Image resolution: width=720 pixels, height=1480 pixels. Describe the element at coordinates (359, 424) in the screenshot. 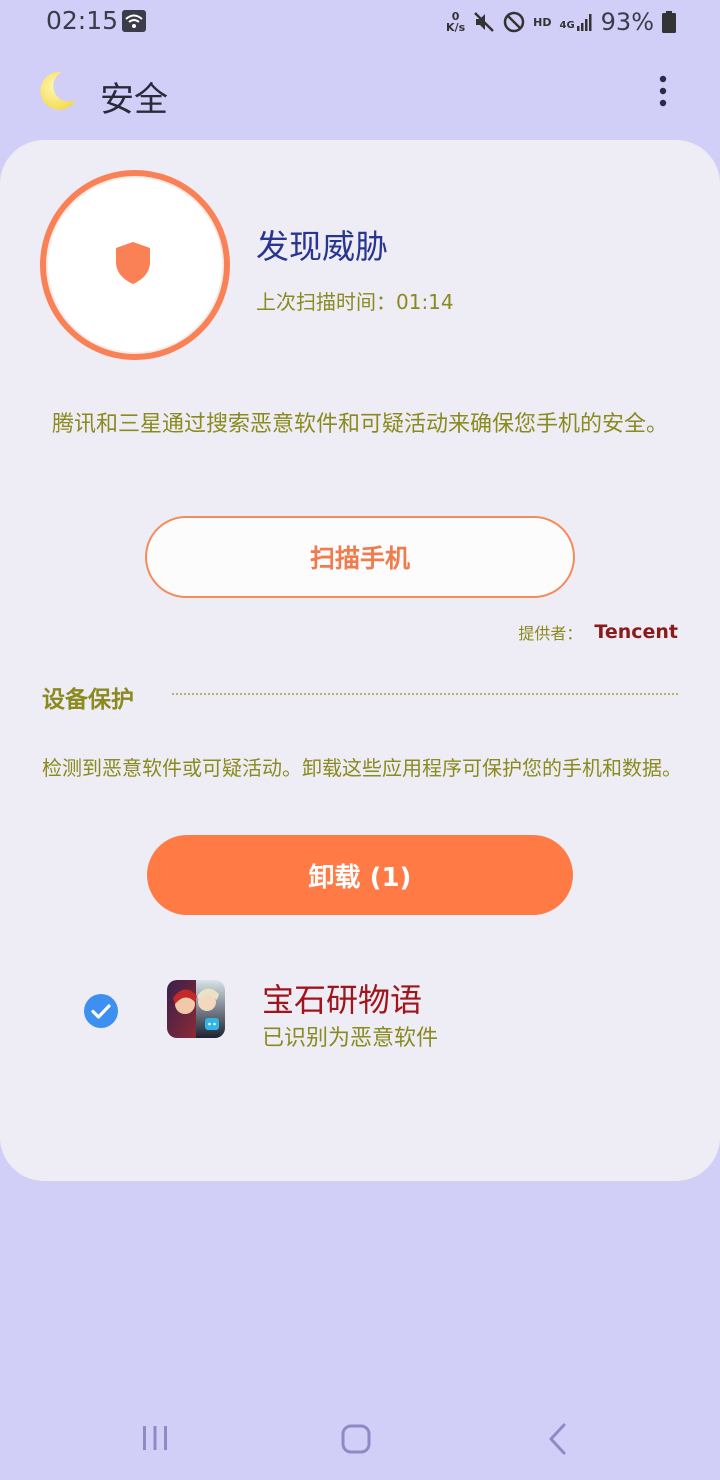

I see `security-description: 腾讯和三星通过搜索恶意软件和可疑活动来确保您手机的安全。` at that location.